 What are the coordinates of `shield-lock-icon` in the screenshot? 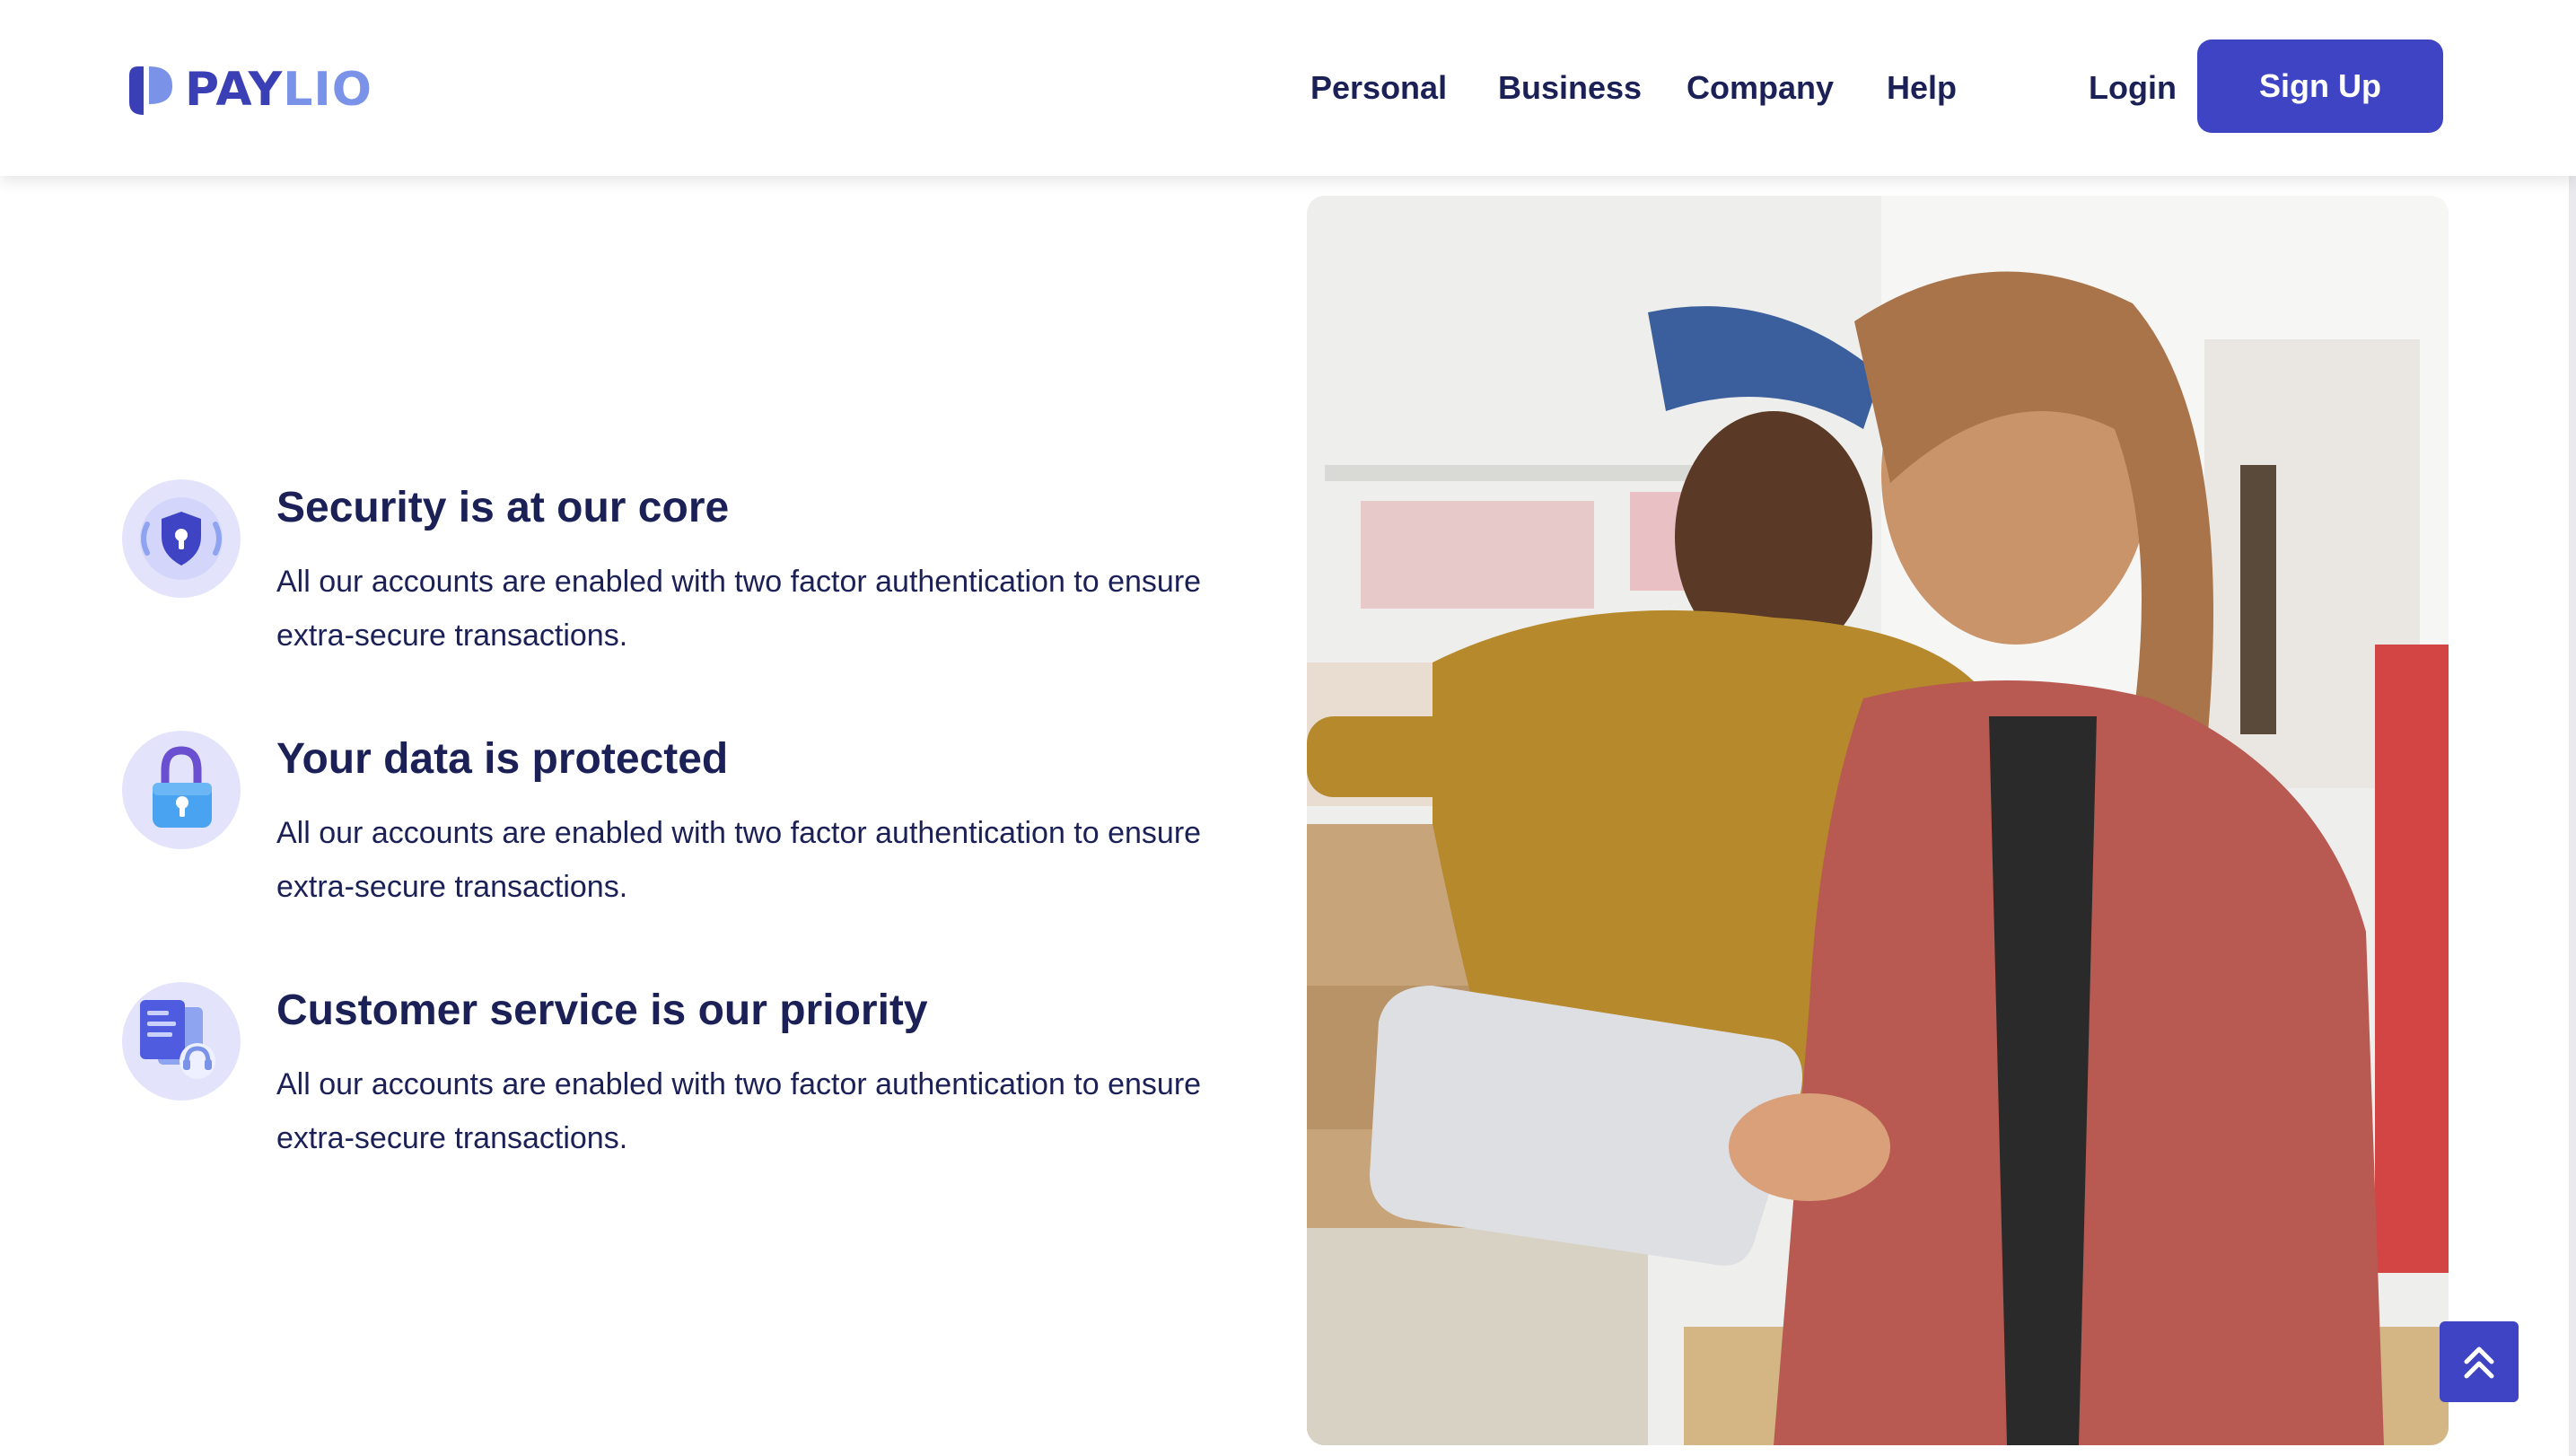 It's located at (181, 539).